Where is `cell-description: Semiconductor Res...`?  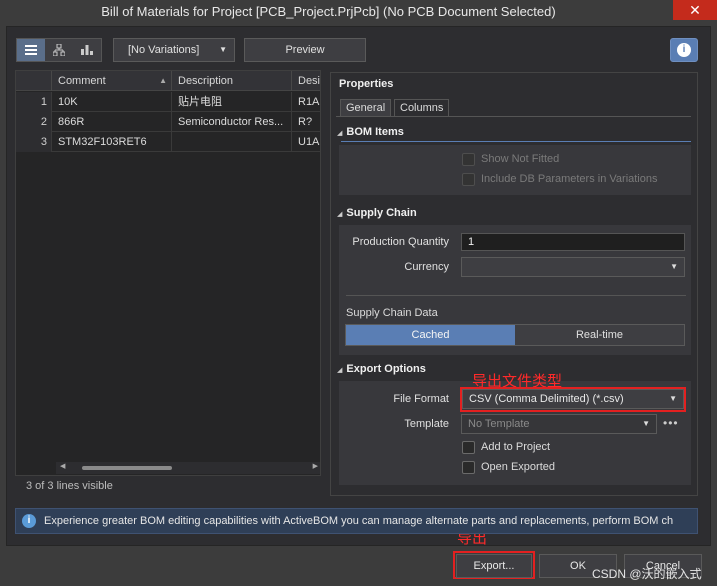
cell-description: Semiconductor Res... is located at coordinates (232, 122).